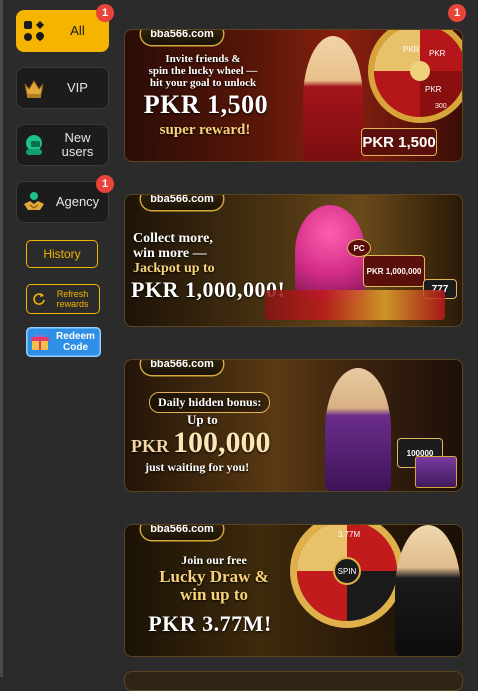  I want to click on new-user-icon, so click(34, 145).